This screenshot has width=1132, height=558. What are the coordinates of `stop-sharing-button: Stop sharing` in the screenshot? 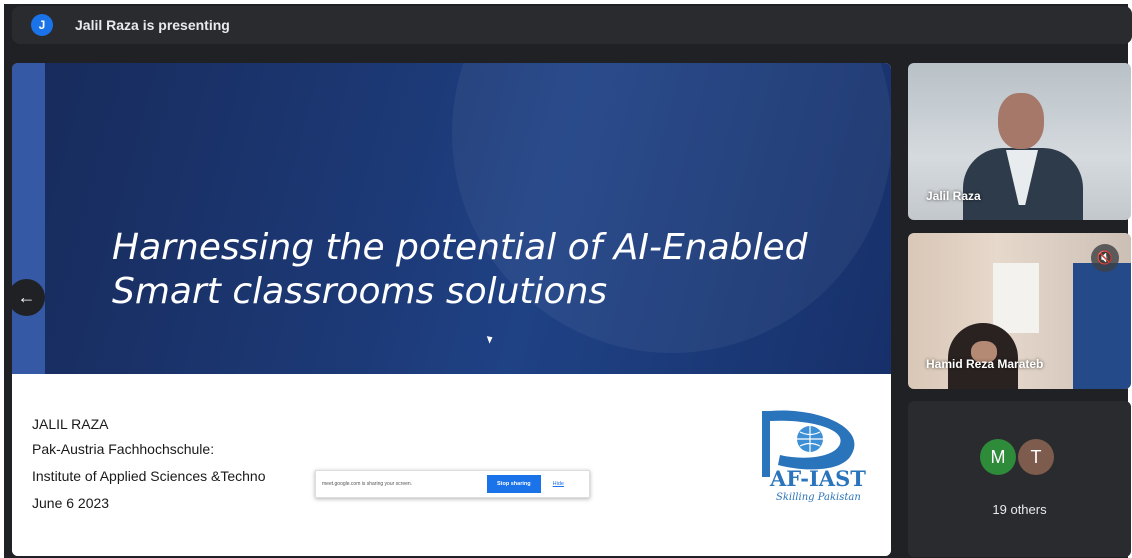 It's located at (514, 484).